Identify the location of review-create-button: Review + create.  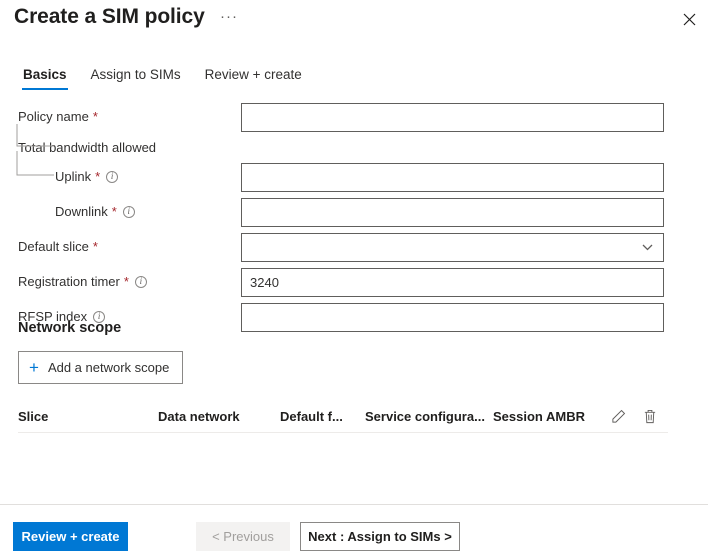
(70, 536).